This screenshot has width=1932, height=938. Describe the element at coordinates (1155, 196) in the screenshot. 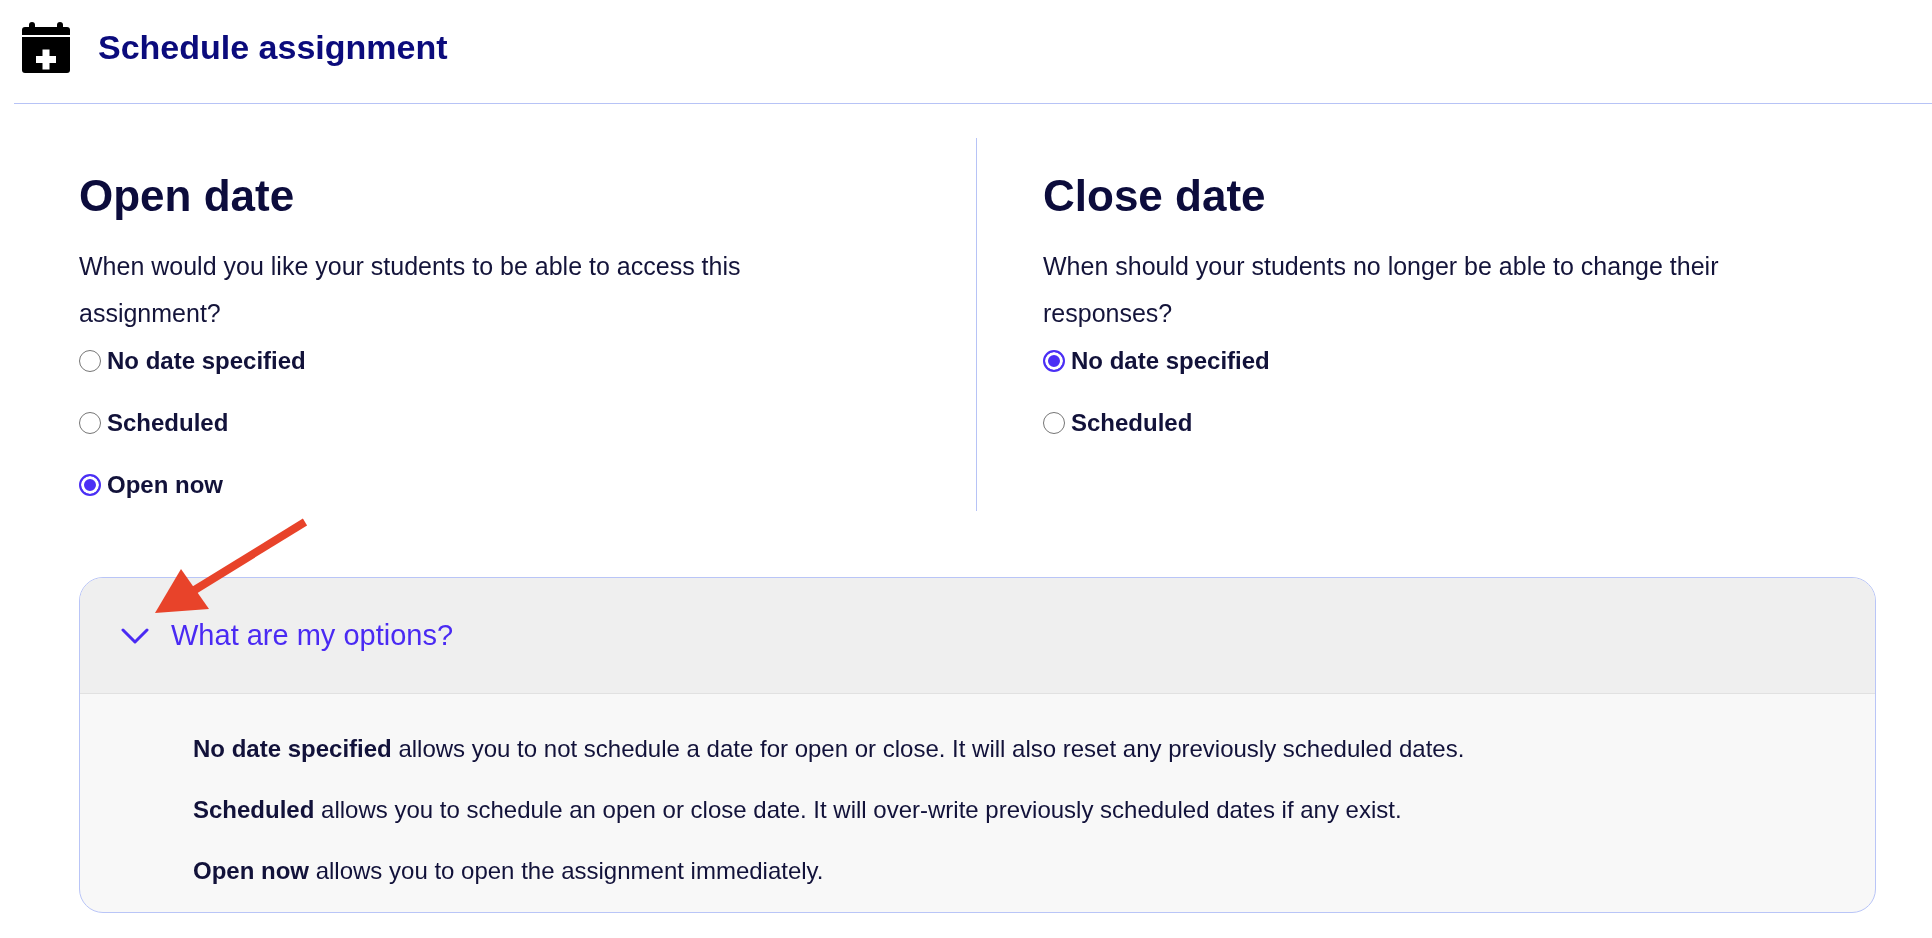

I see `section-heading: Close date` at that location.